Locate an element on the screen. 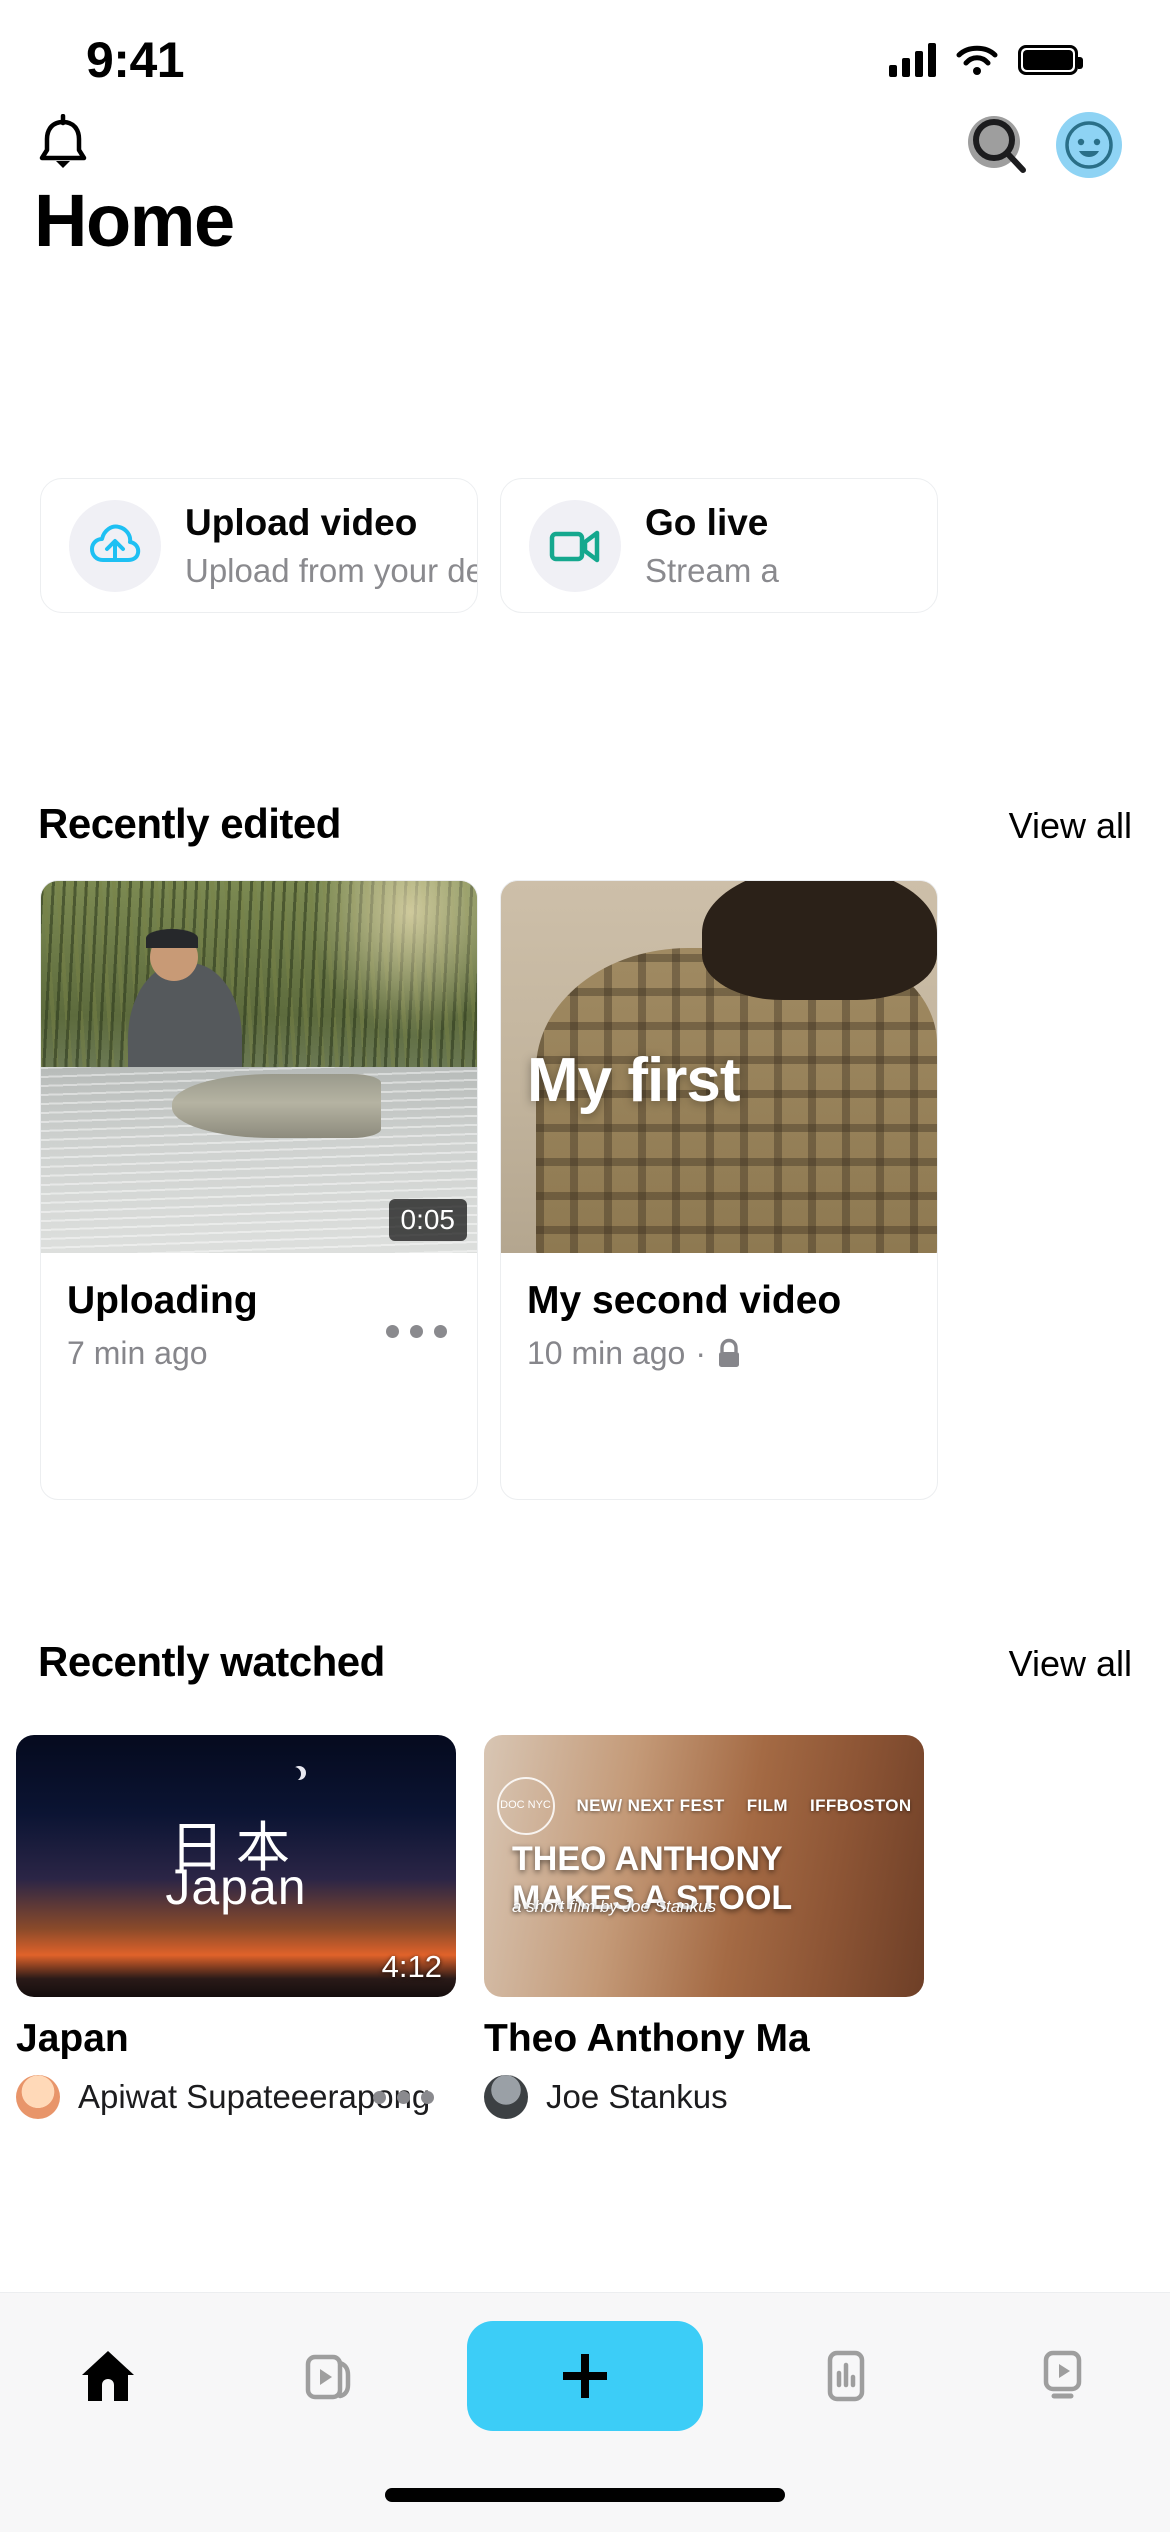  edited-video-time-text: 10 min ago is located at coordinates (606, 1353).